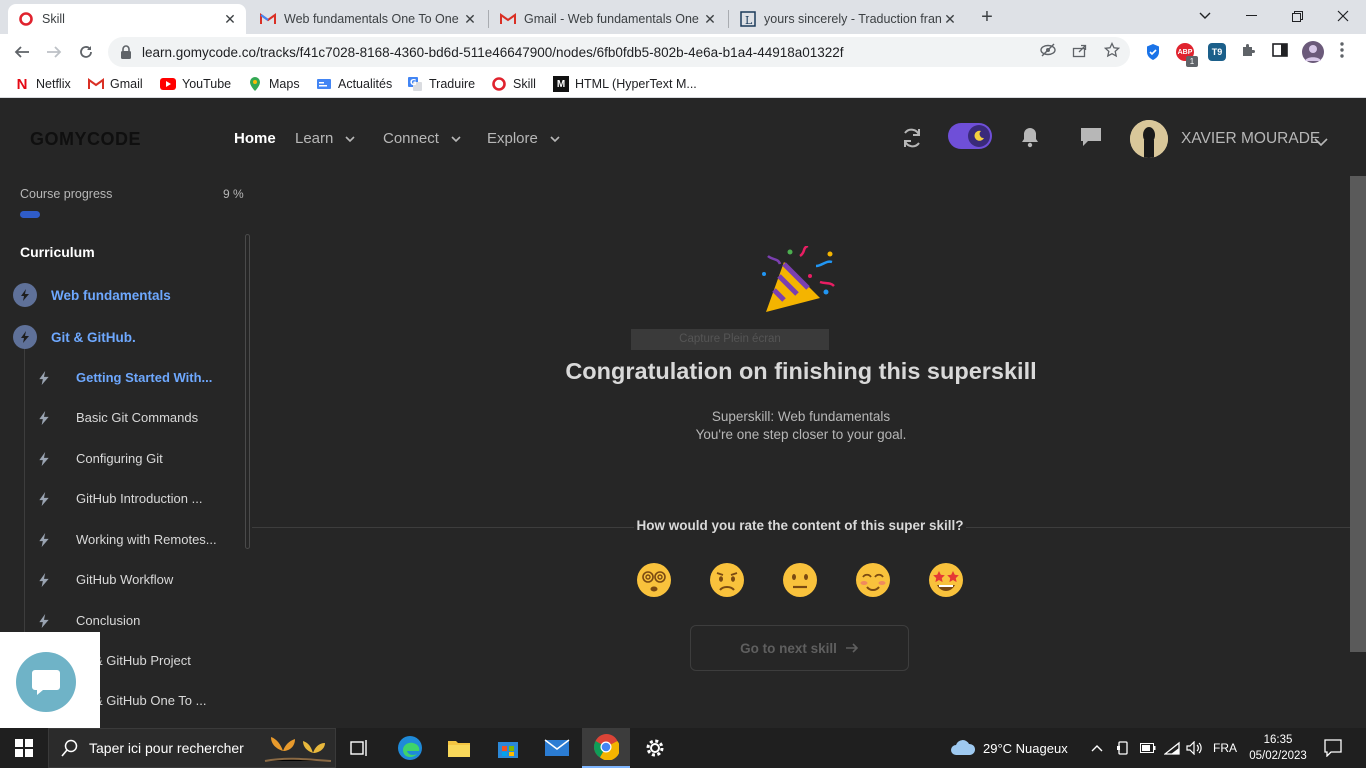 The image size is (1366, 768). Describe the element at coordinates (85, 139) in the screenshot. I see `gomycode-logo: GOMYCODE` at that location.